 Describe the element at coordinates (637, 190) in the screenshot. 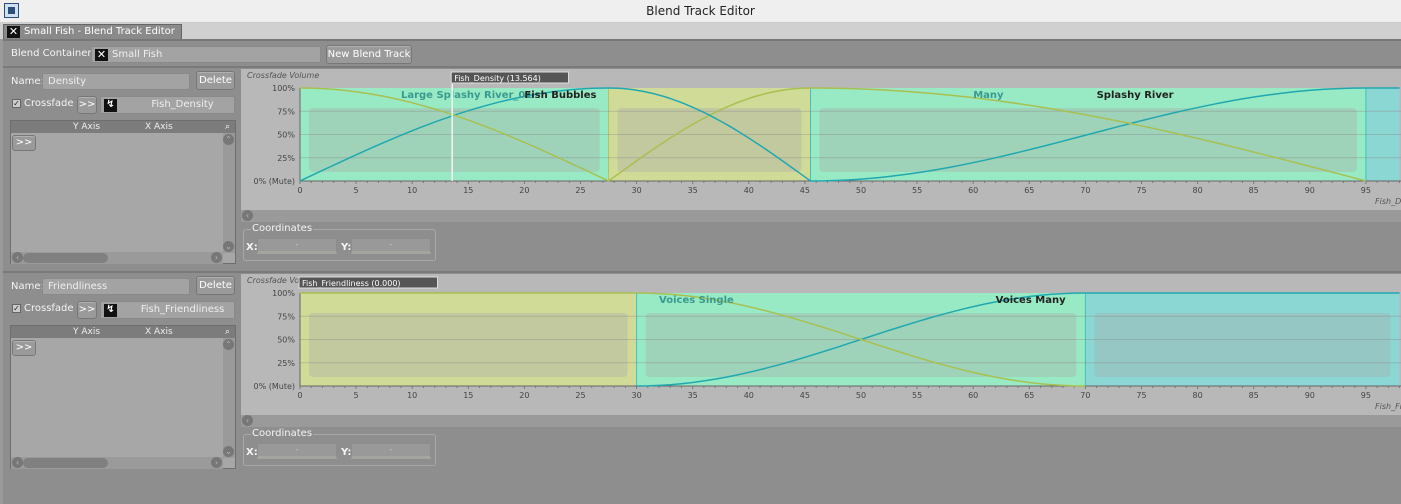

I see `x-tick-label: 30` at that location.